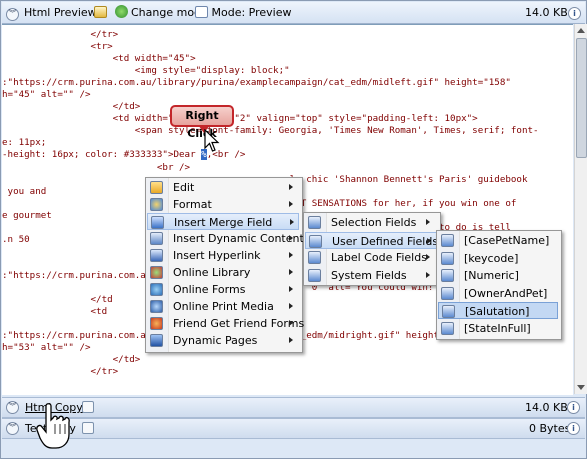 This screenshot has width=587, height=459. I want to click on menu-item-label: [keycode], so click(491, 258).